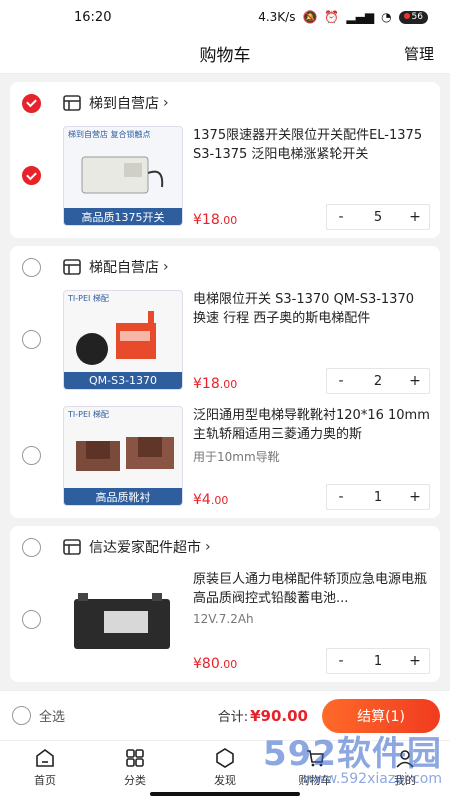 This screenshot has width=450, height=800. I want to click on grid-icon, so click(135, 758).